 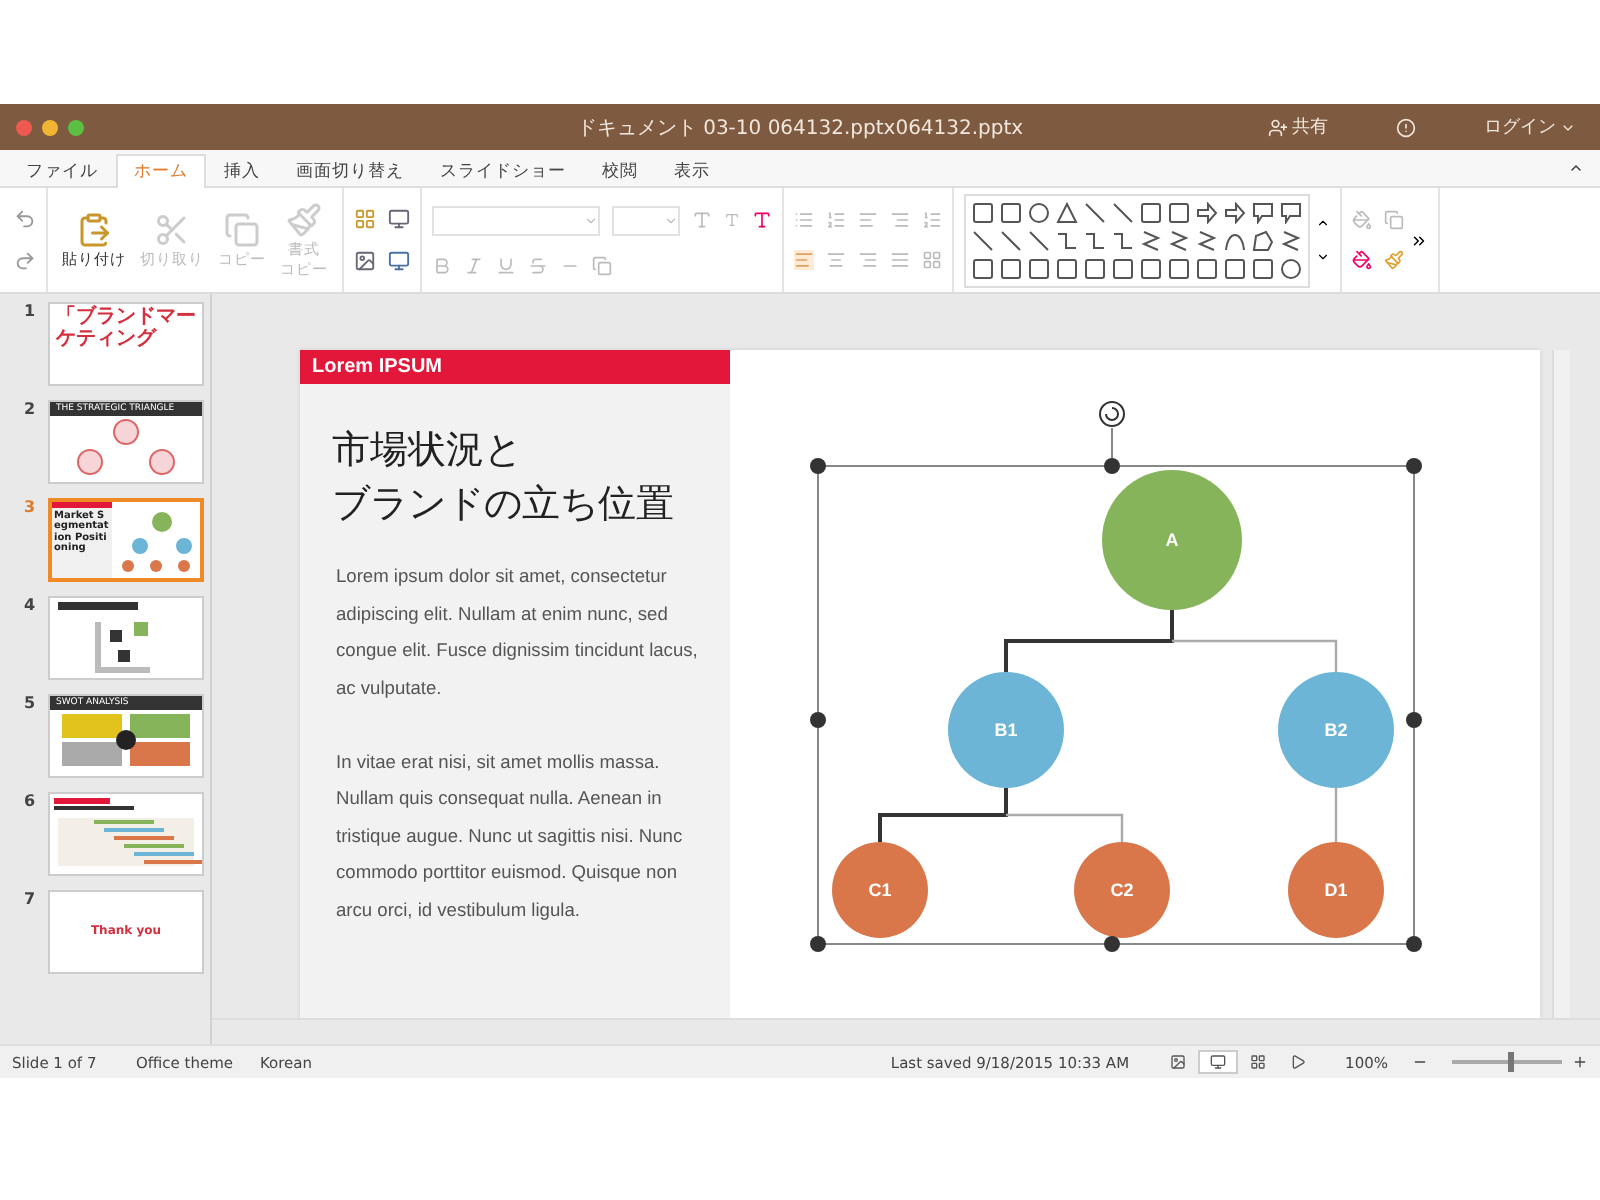 What do you see at coordinates (1530, 127) in the screenshot?
I see `login-button: ログイン` at bounding box center [1530, 127].